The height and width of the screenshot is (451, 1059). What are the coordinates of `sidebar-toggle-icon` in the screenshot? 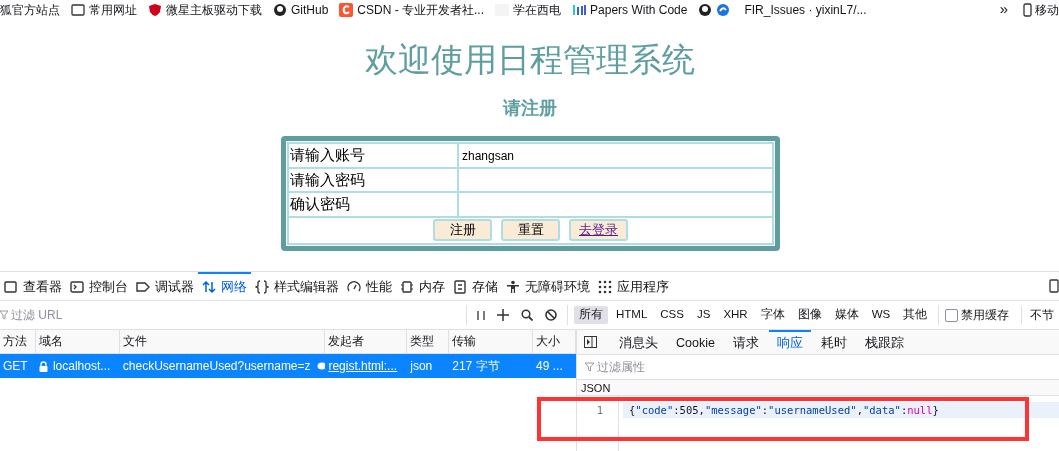 It's located at (590, 342).